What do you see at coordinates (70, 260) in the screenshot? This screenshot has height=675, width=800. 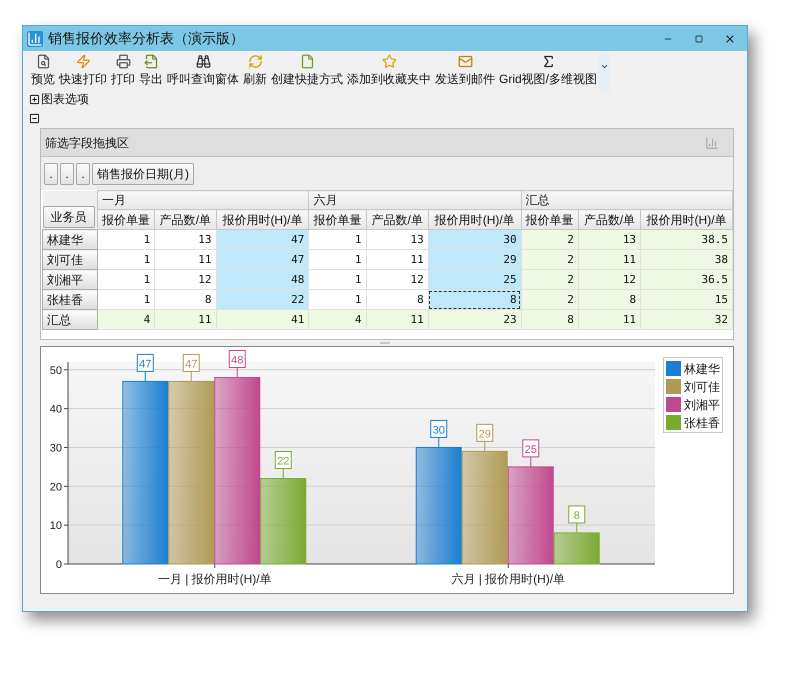 I see `row-header: 刘可佳` at bounding box center [70, 260].